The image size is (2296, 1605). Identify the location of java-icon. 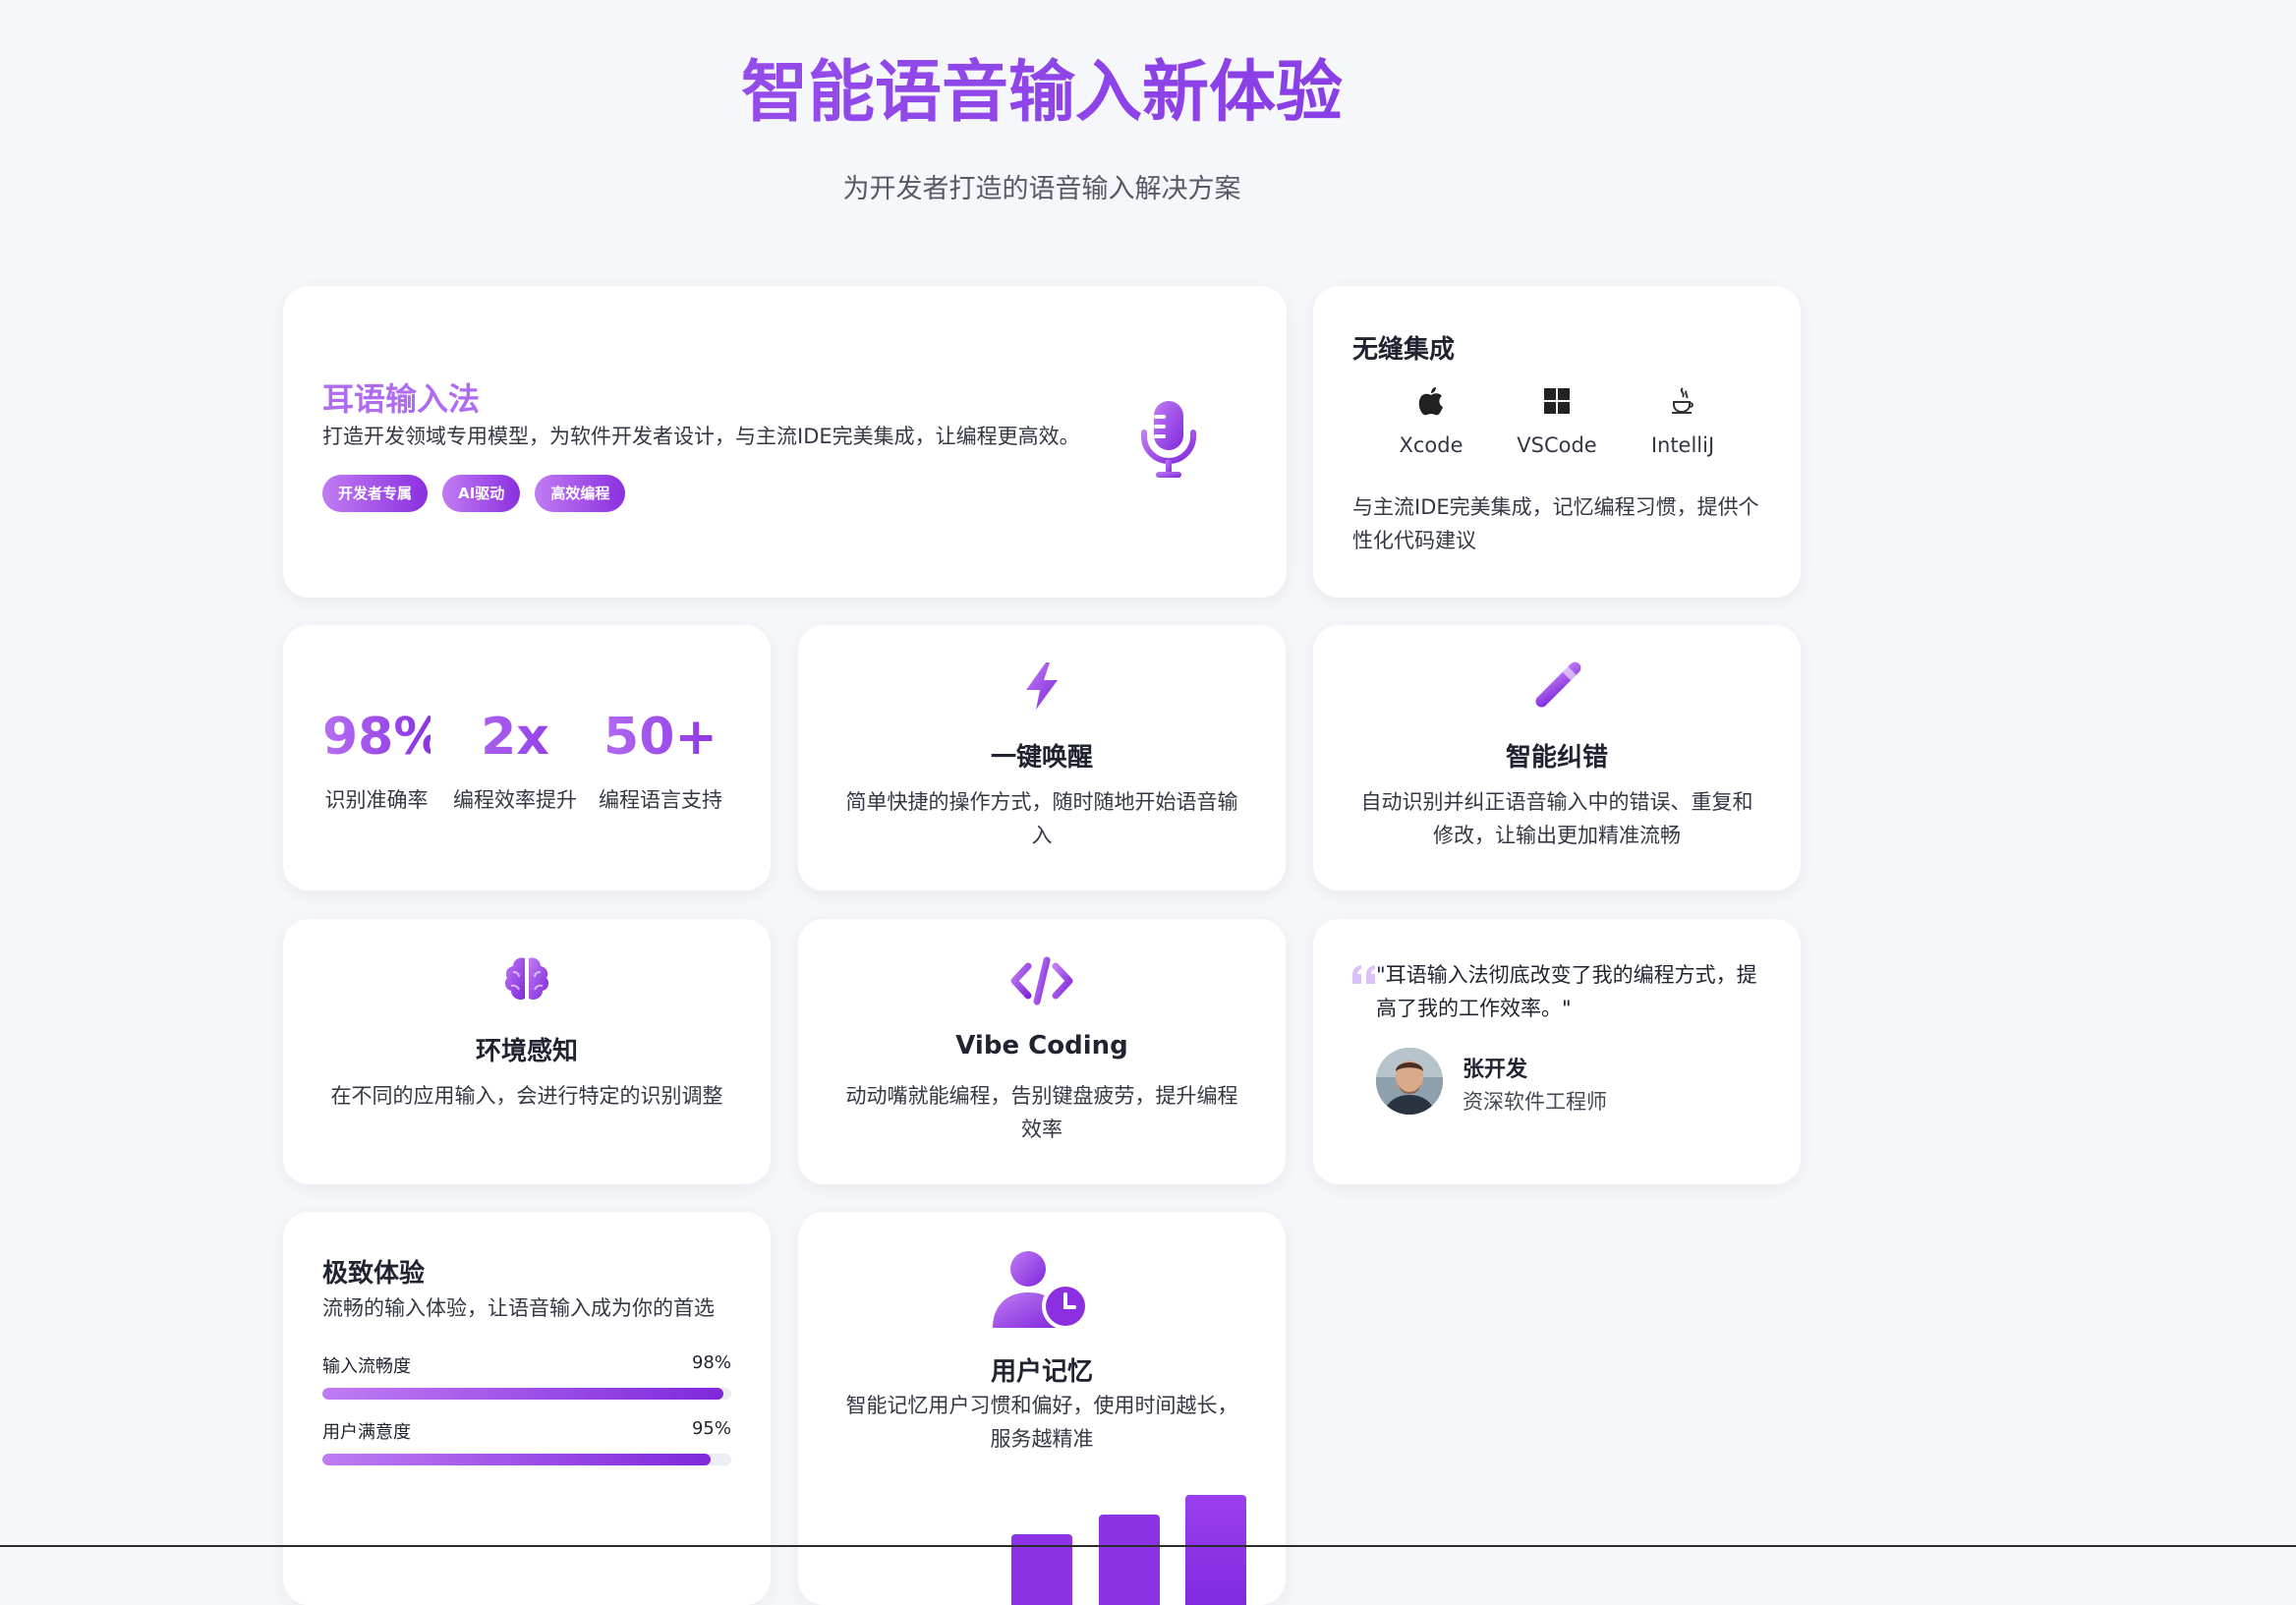
(1683, 400).